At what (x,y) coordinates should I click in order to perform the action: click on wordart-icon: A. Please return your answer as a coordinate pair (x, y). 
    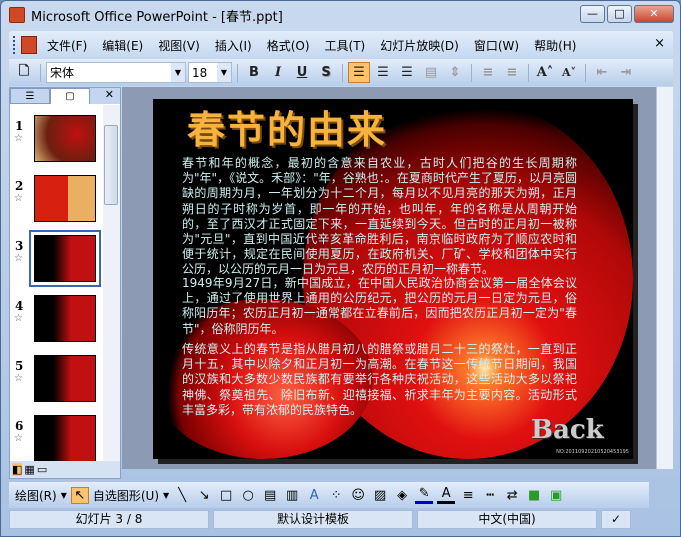
    Looking at the image, I should click on (314, 495).